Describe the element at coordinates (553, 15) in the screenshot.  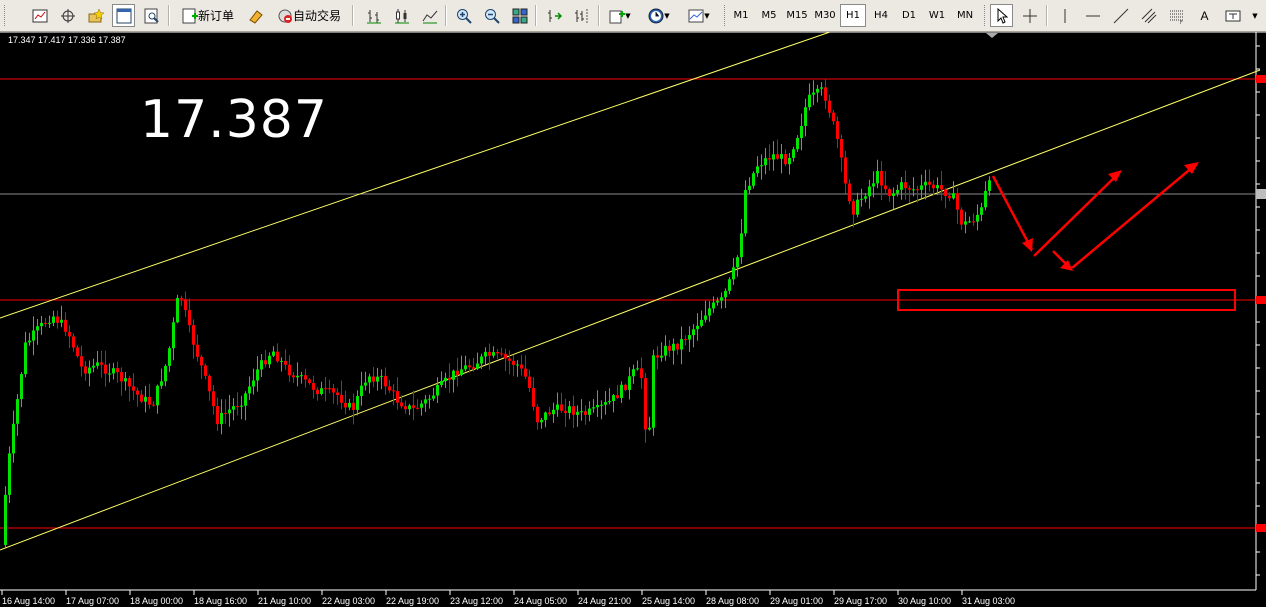
I see `auto-scroll-button` at that location.